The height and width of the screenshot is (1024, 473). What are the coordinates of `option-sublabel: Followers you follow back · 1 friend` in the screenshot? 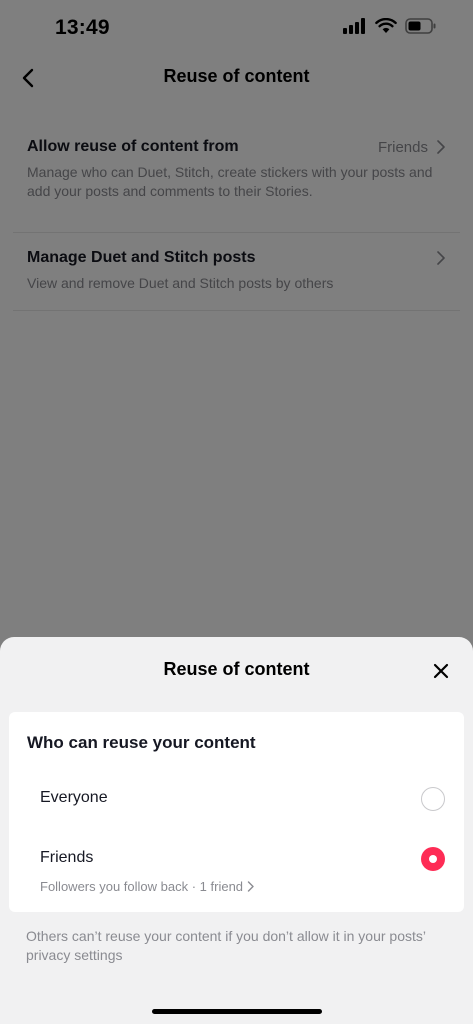 It's located at (142, 886).